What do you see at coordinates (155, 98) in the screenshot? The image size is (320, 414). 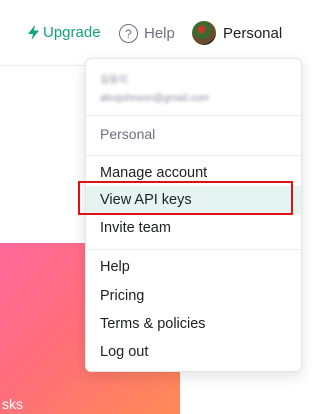 I see `user-email: alexjohnson@gmail.com` at bounding box center [155, 98].